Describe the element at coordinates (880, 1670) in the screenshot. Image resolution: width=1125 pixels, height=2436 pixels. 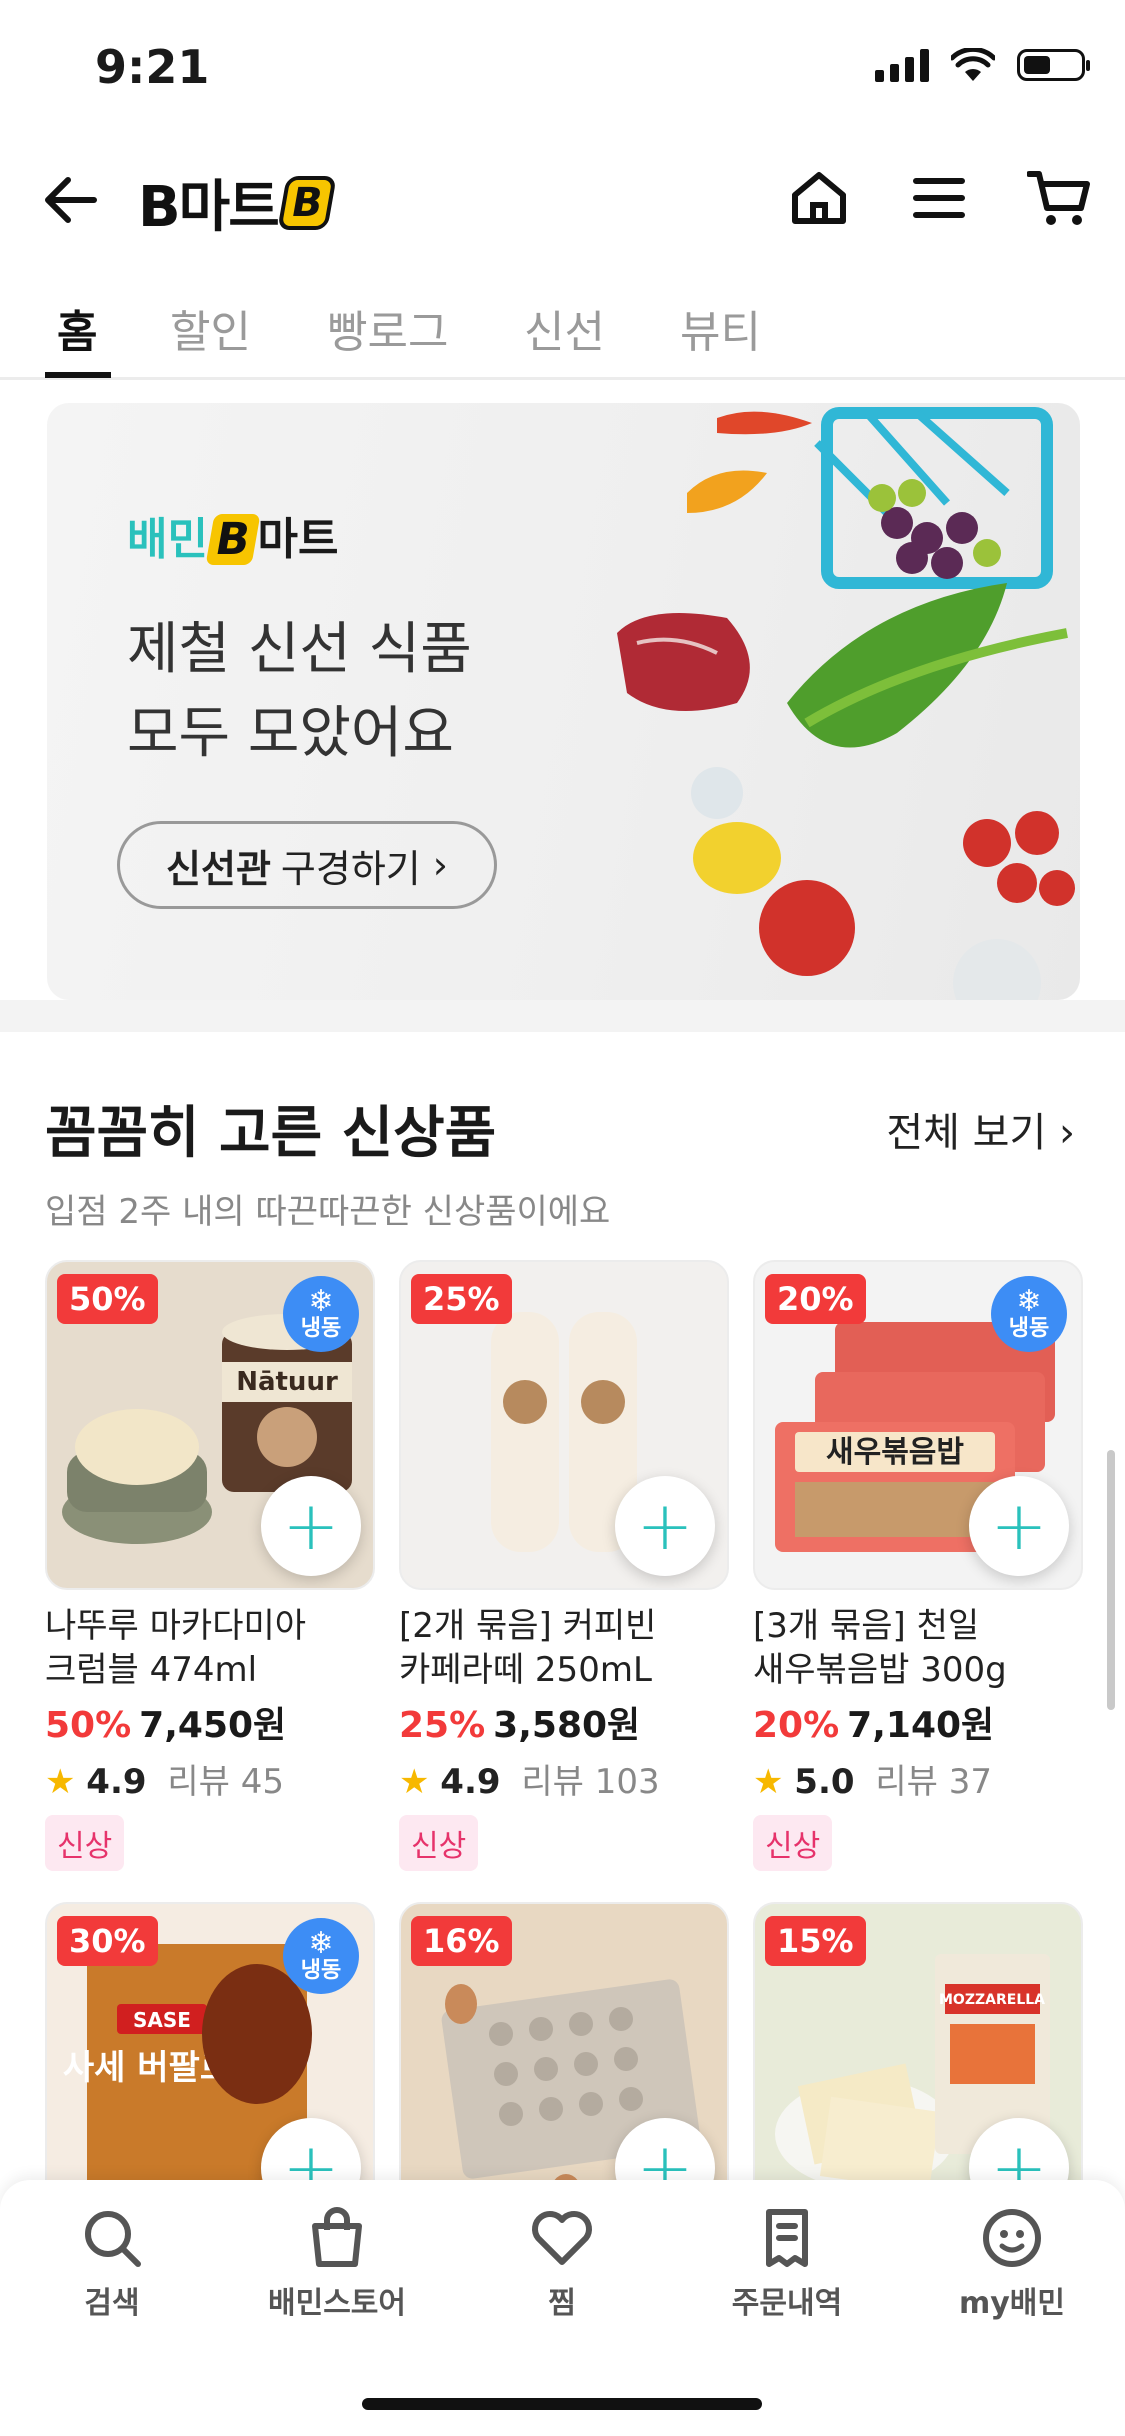
I see `product-name-line2: 새우볶음밥 300g` at that location.